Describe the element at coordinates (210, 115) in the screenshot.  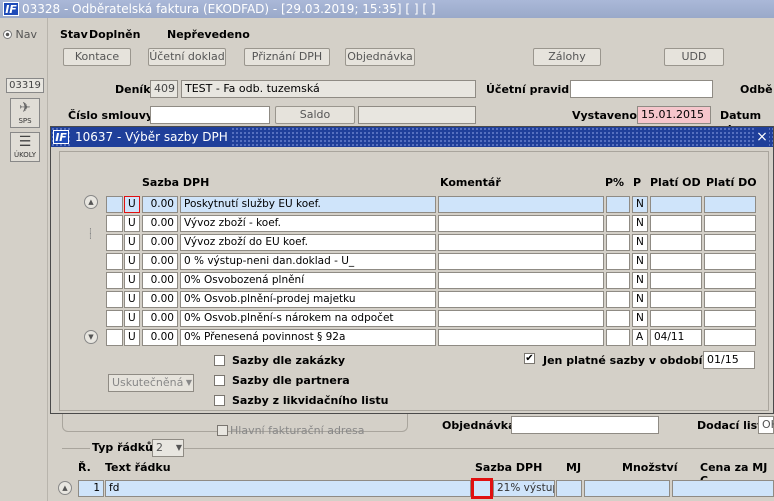
I see `cislo-smlouvy-field` at that location.